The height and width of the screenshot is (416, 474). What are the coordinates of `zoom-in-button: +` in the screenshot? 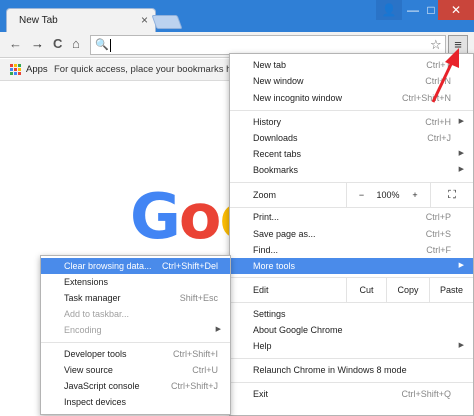 It's located at (415, 195).